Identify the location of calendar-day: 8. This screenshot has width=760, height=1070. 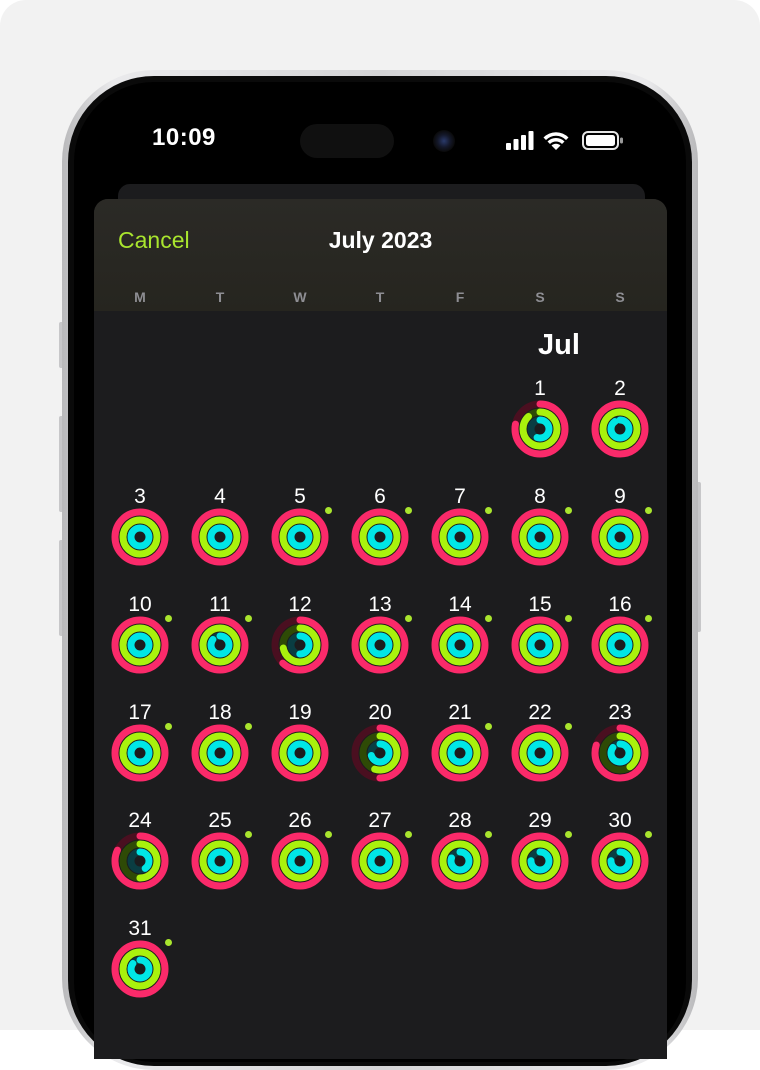
(540, 535).